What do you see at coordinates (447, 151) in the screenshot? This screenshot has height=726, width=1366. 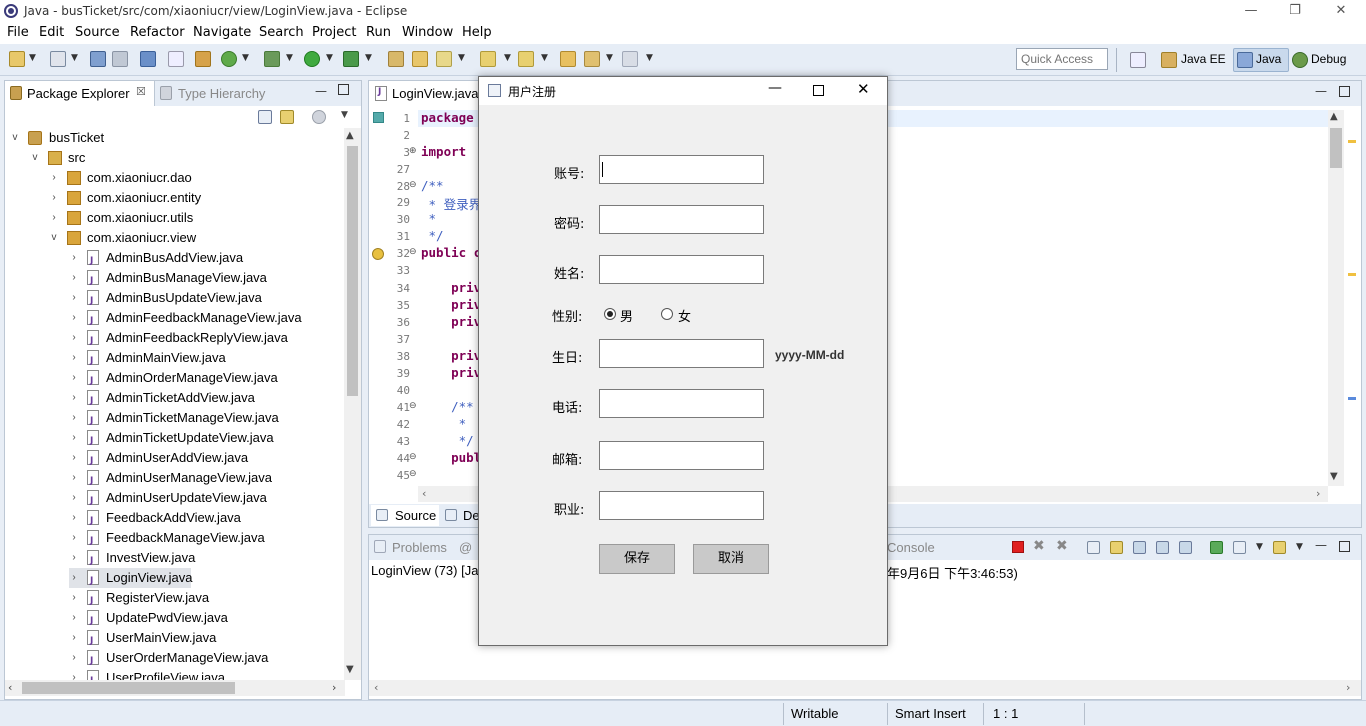 I see `code-line: import` at bounding box center [447, 151].